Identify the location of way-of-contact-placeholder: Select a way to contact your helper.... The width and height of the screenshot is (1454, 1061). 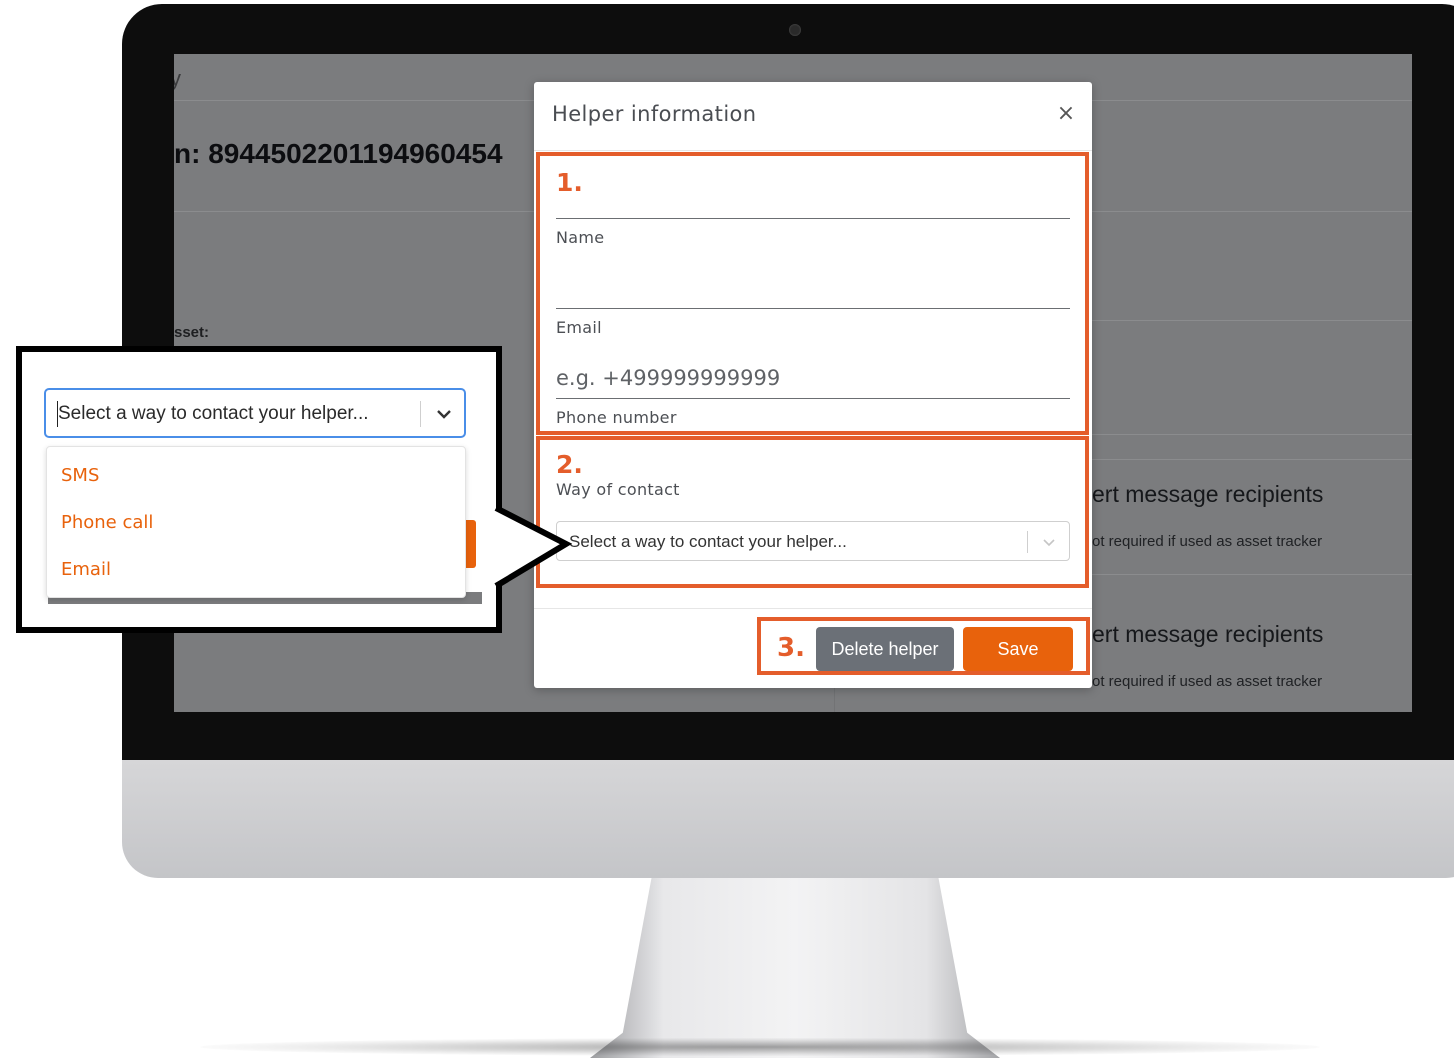
(708, 541).